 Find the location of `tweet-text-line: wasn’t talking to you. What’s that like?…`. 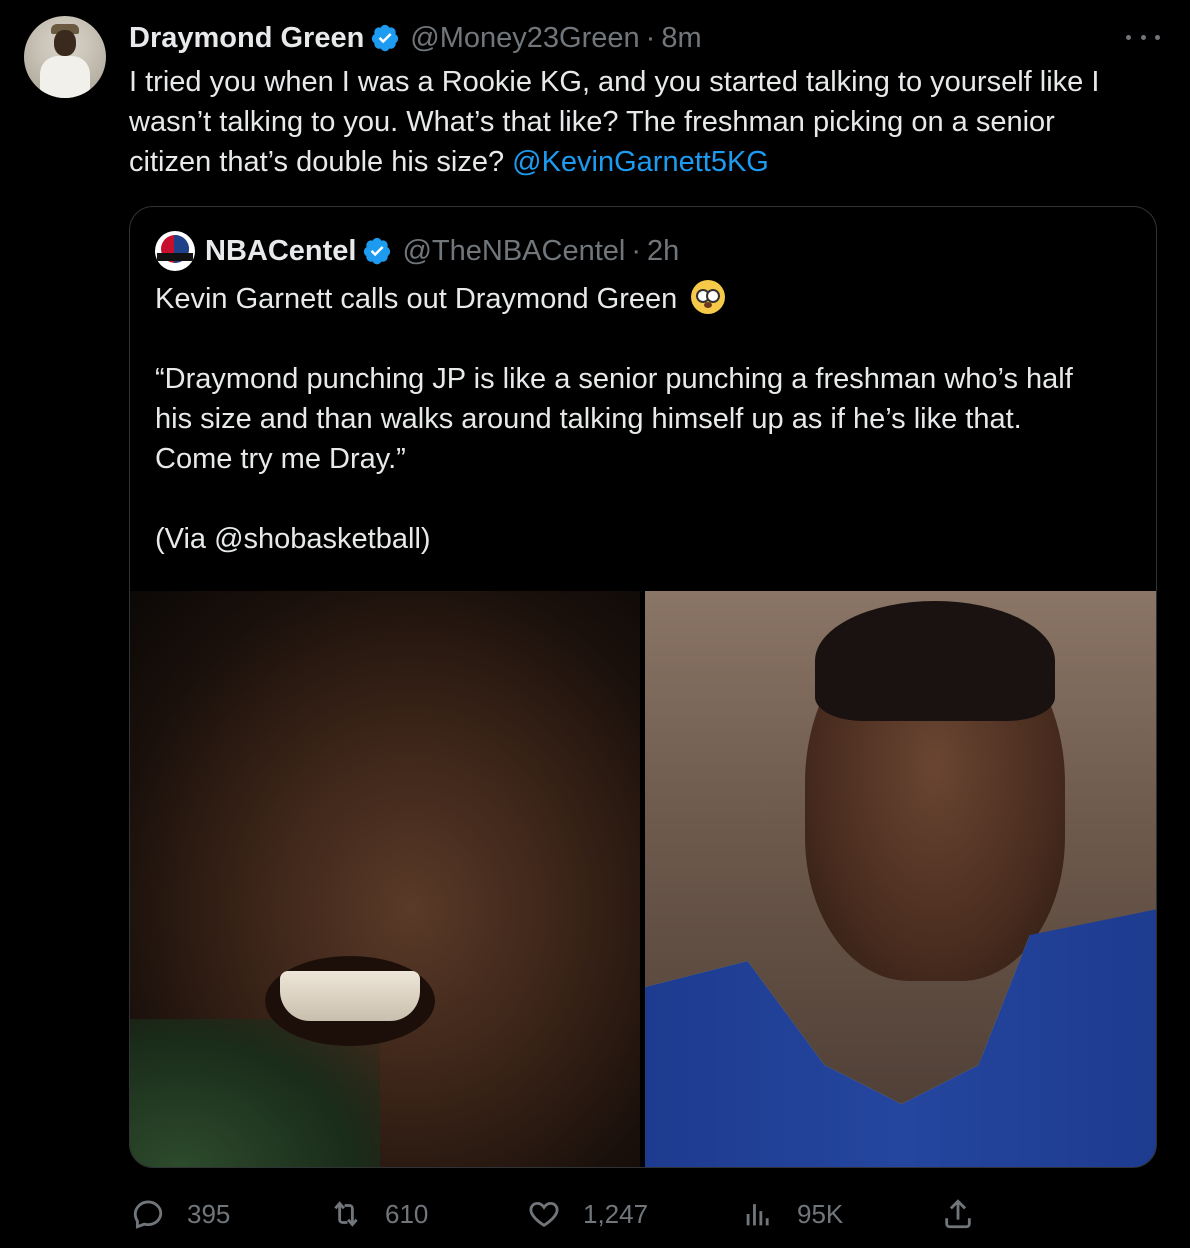

tweet-text-line: wasn’t talking to you. What’s that like?… is located at coordinates (592, 122).